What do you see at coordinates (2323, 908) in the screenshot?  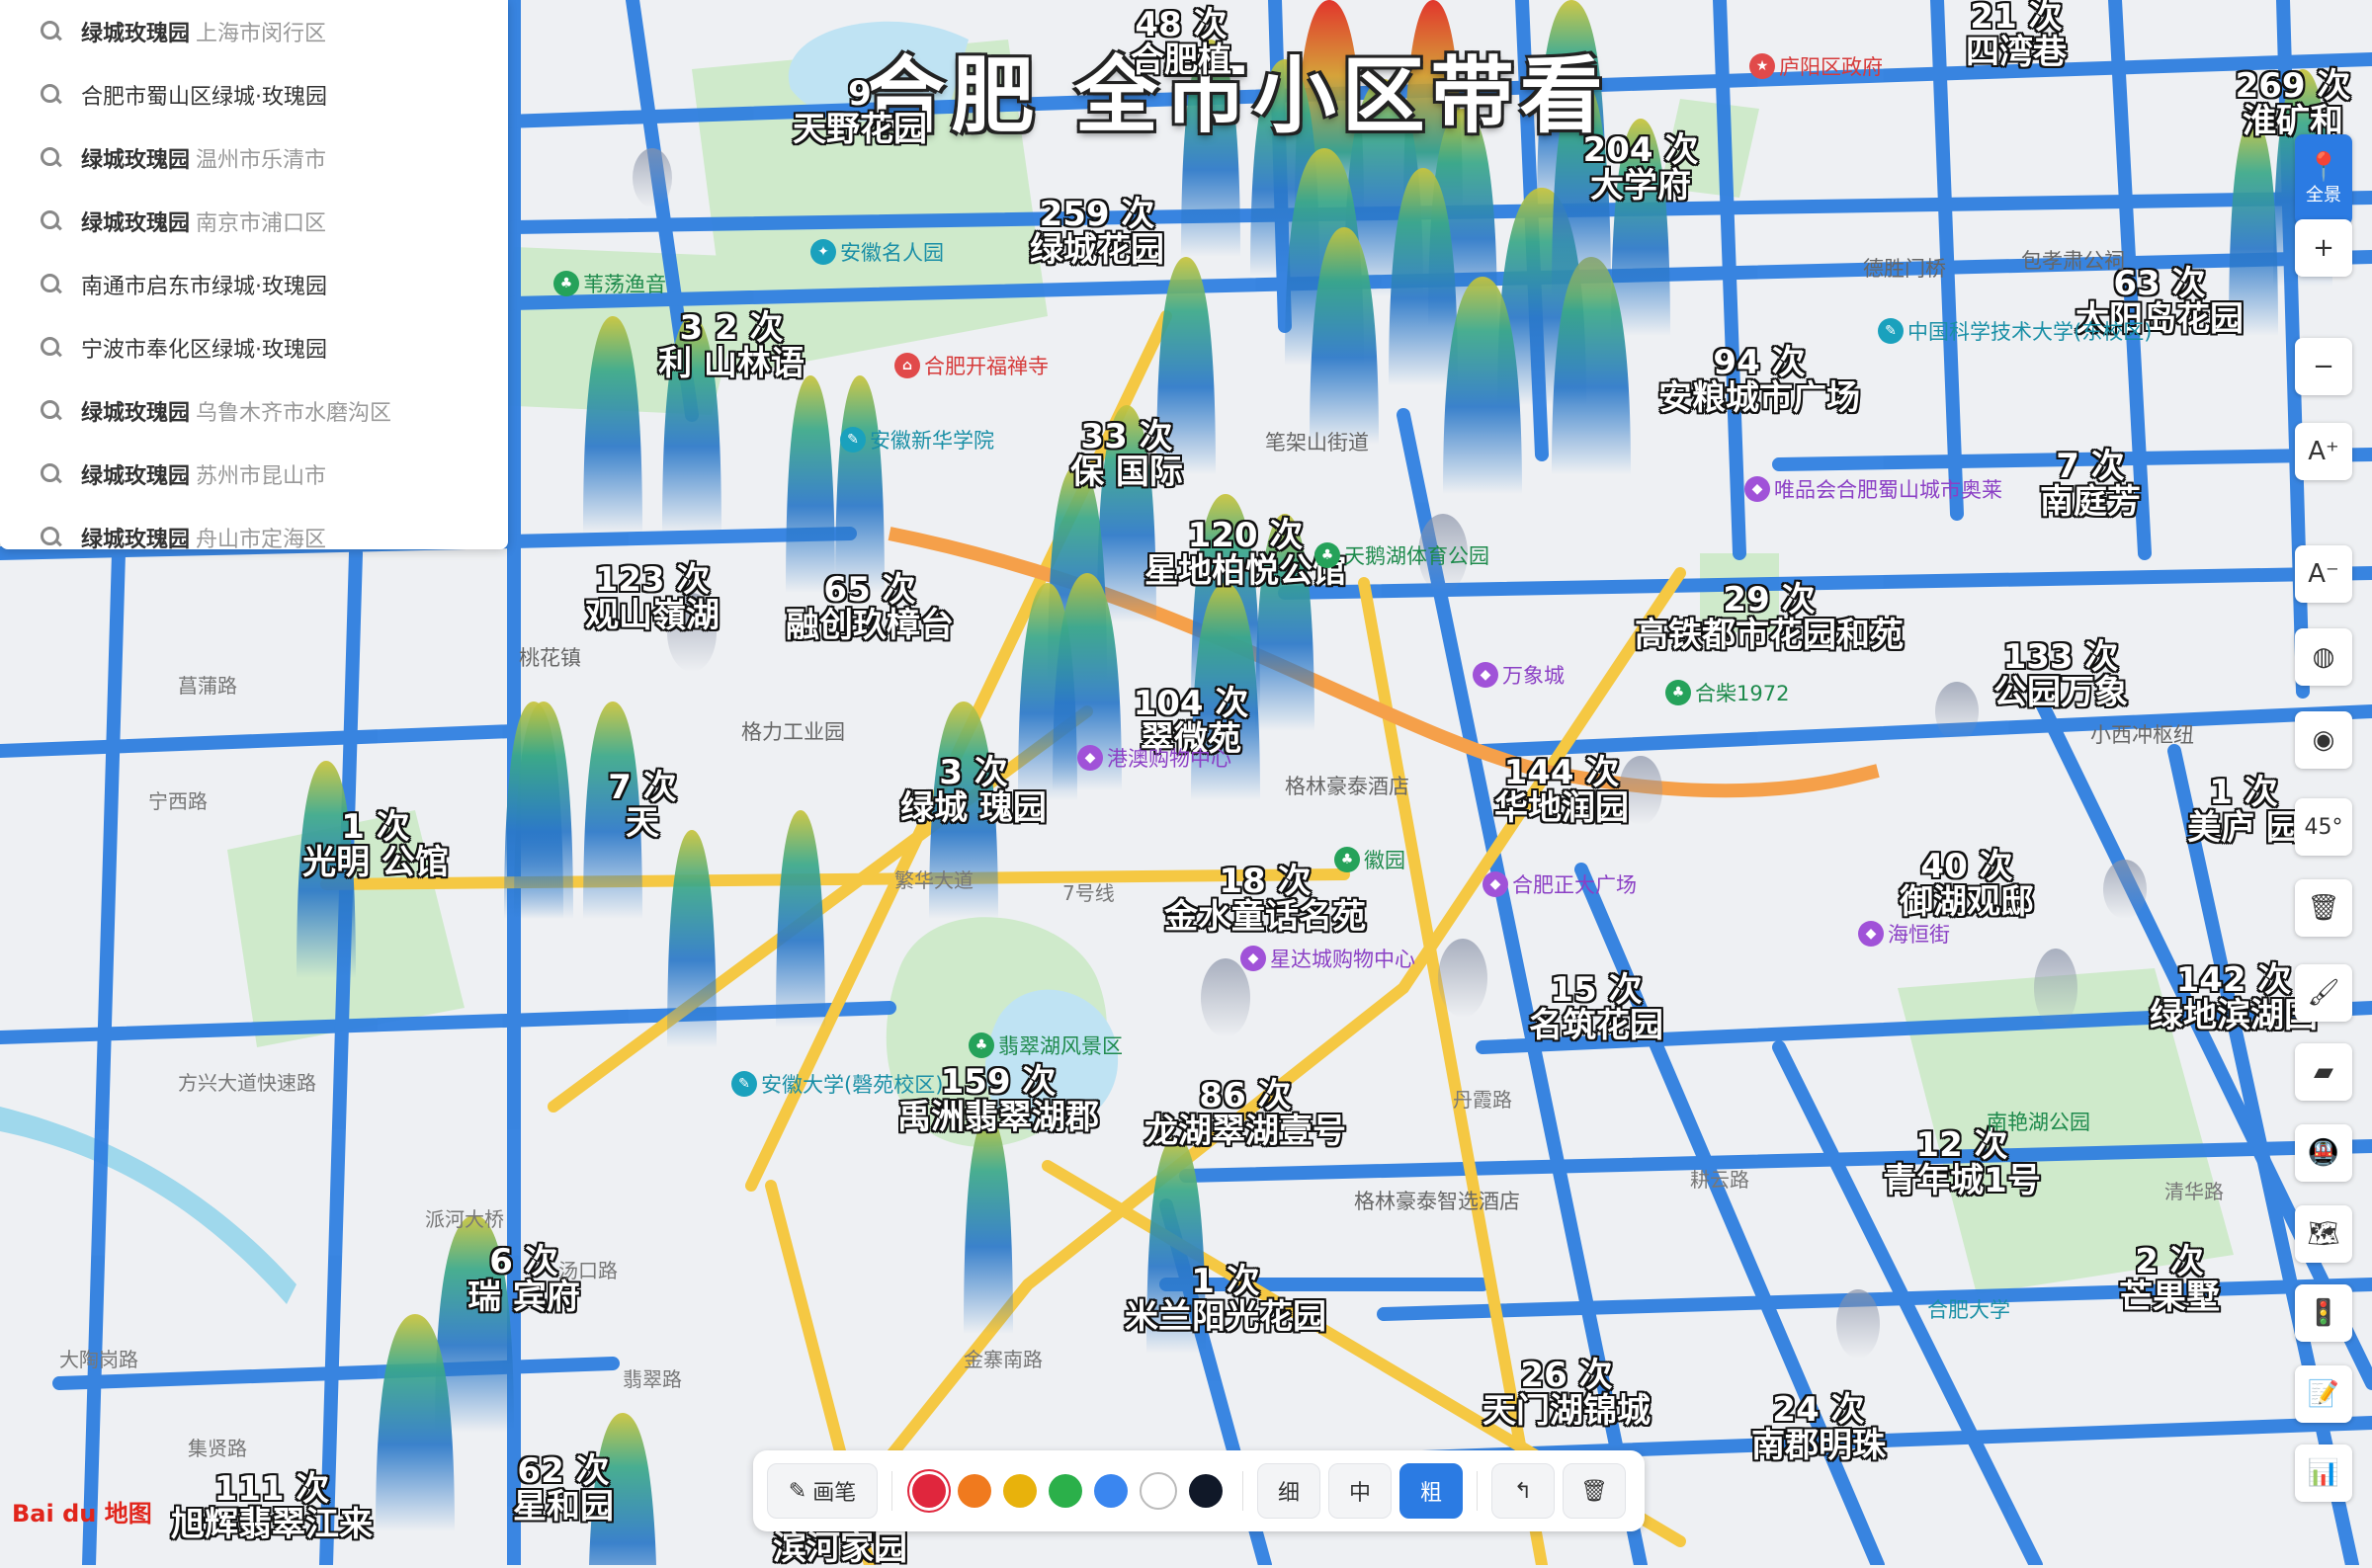 I see `trash-icon: 🗑` at bounding box center [2323, 908].